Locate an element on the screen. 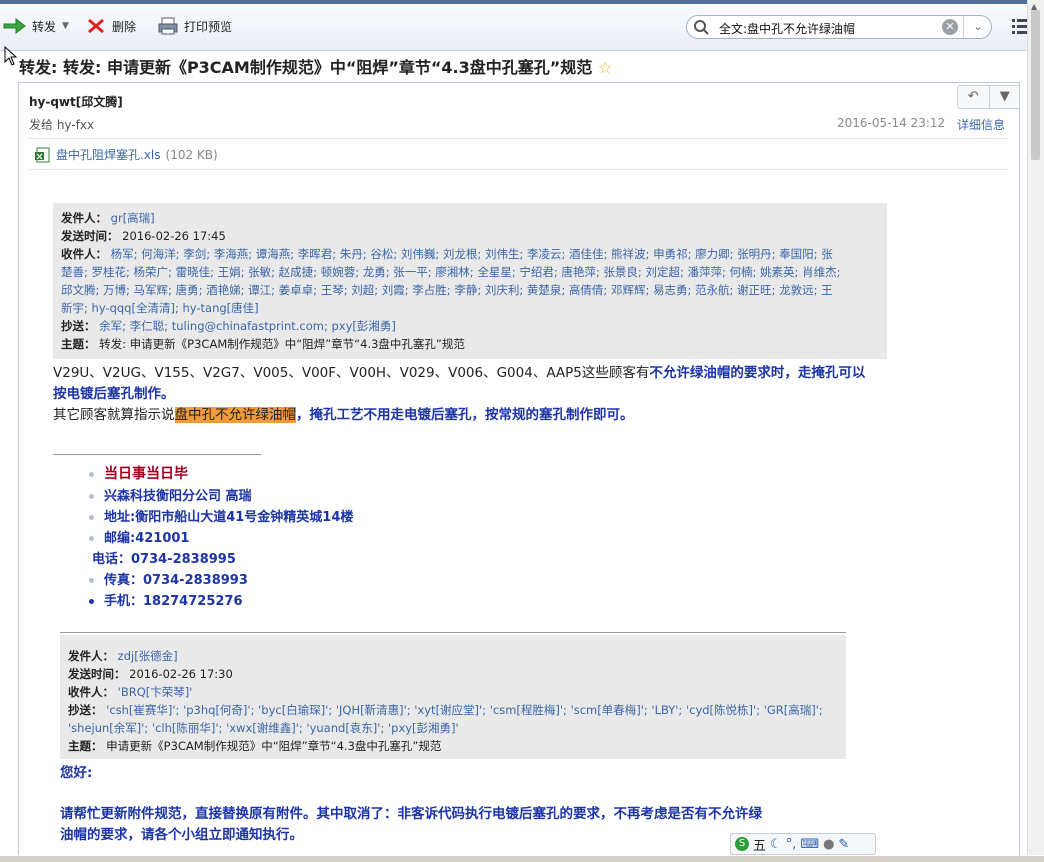 The height and width of the screenshot is (862, 1044). search-options-chevron-icon: ⌄ is located at coordinates (977, 27).